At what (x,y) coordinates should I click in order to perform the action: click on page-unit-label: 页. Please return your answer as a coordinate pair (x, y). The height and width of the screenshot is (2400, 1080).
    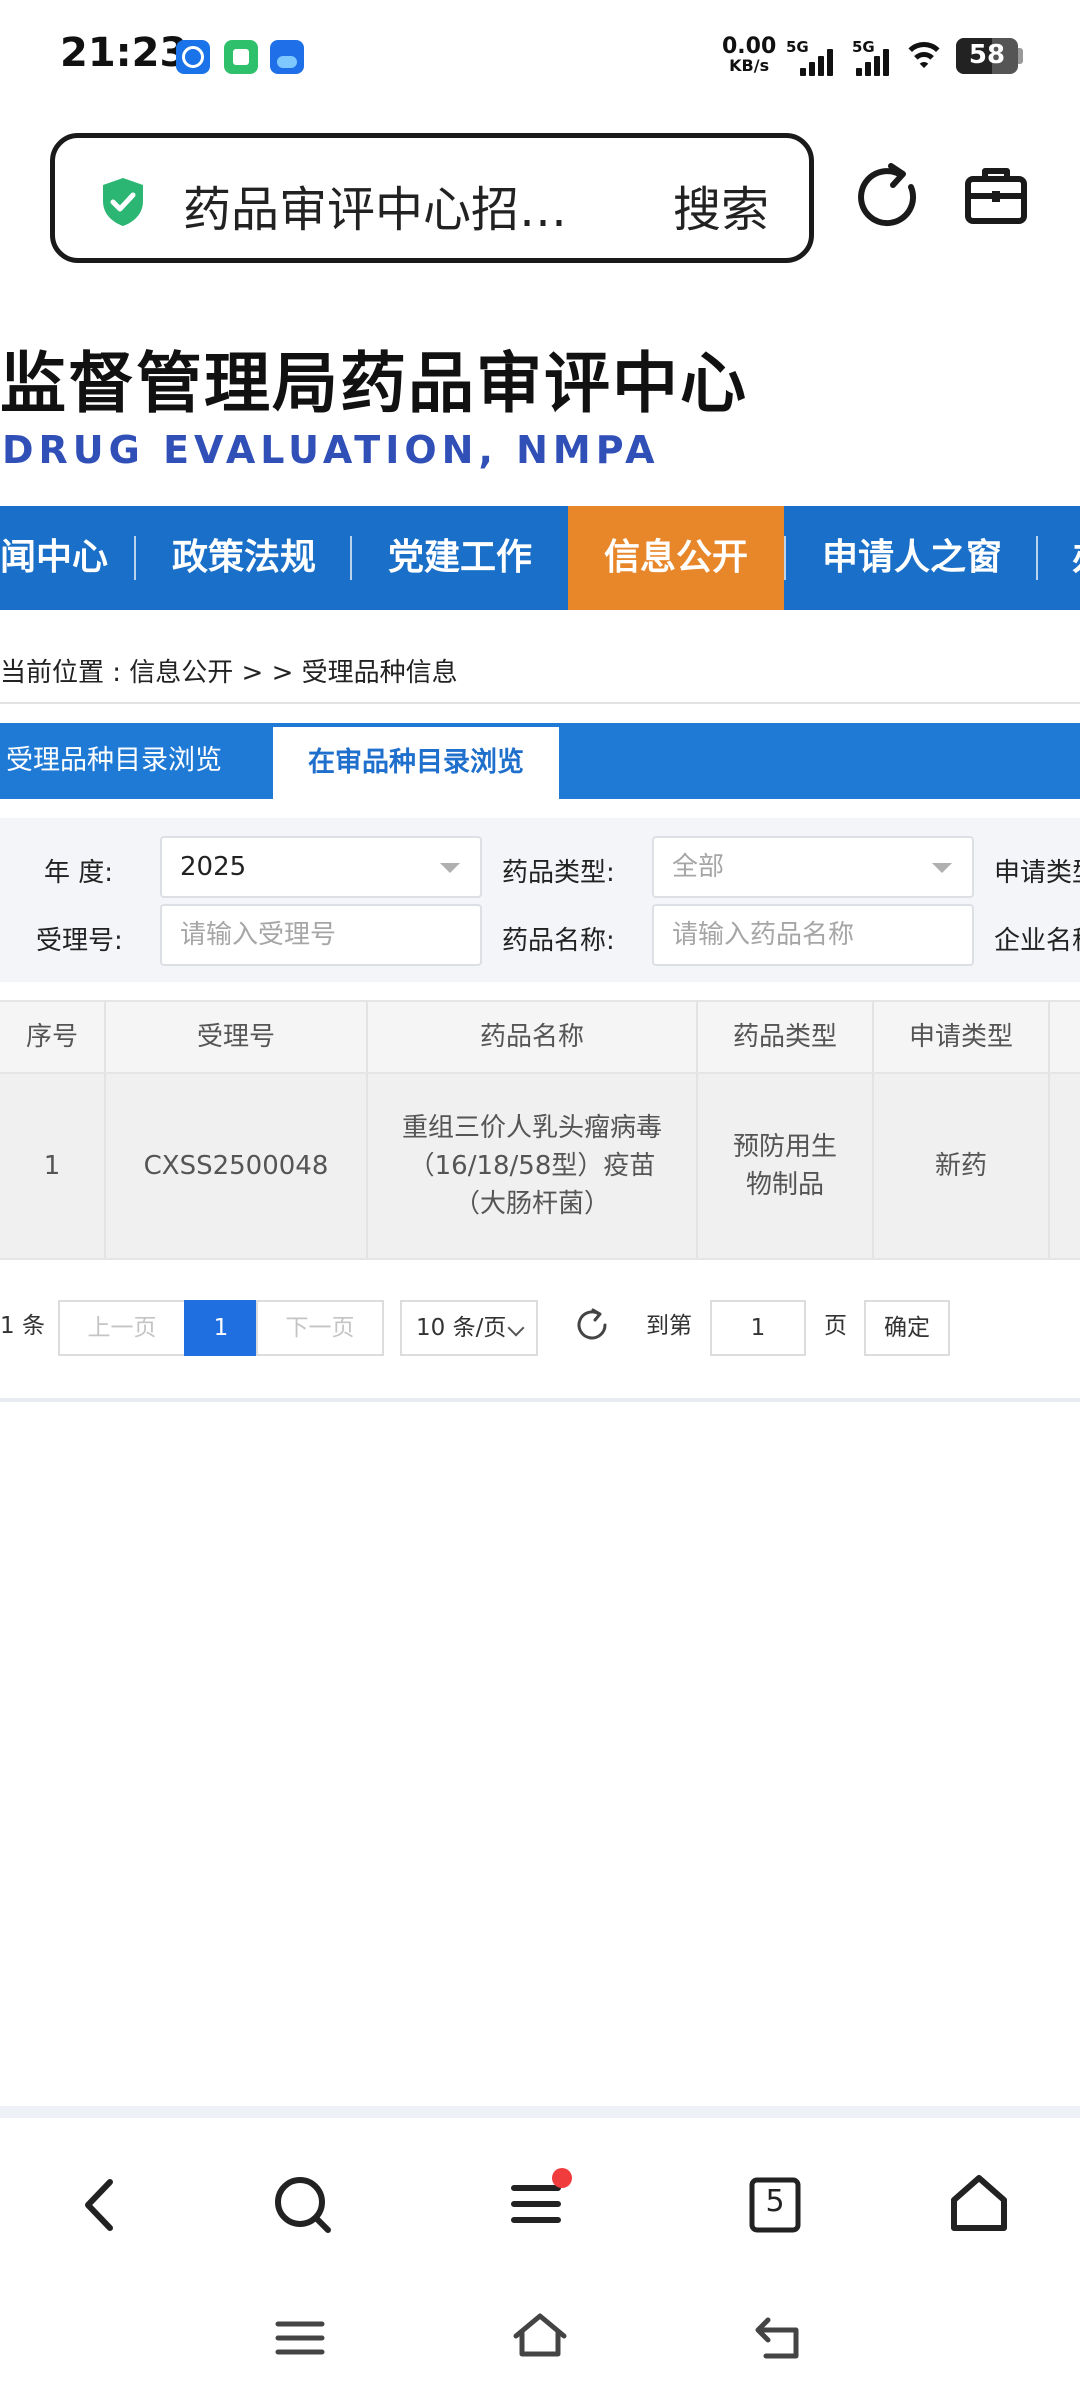
    Looking at the image, I should click on (835, 1326).